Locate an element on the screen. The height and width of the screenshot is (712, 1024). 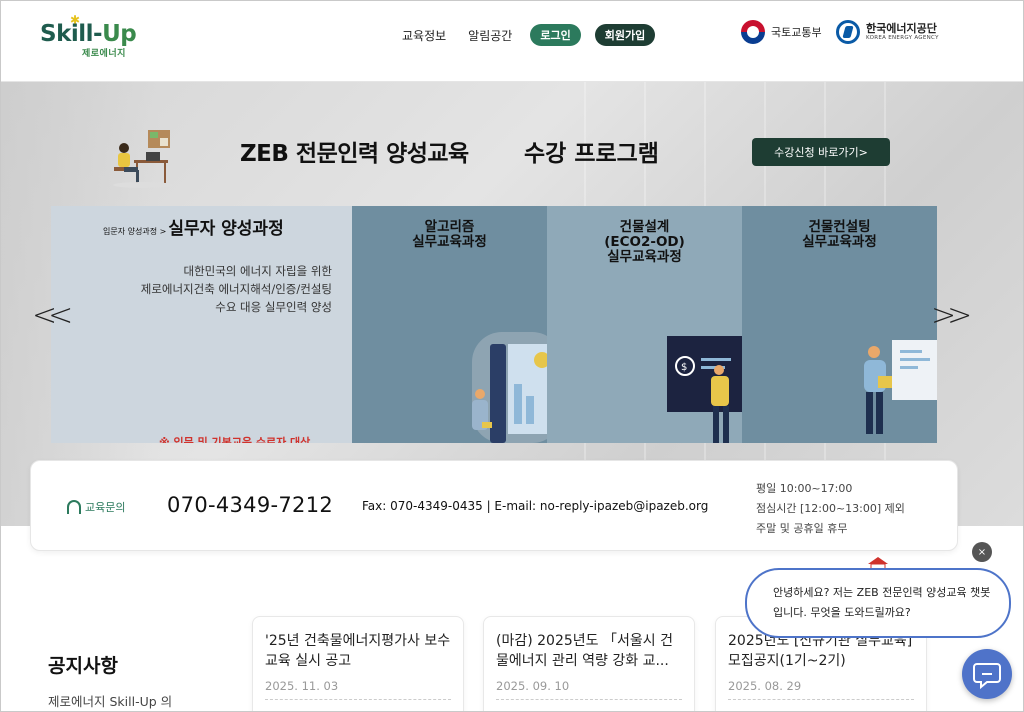
logo-text: Skill- is located at coordinates (71, 34).